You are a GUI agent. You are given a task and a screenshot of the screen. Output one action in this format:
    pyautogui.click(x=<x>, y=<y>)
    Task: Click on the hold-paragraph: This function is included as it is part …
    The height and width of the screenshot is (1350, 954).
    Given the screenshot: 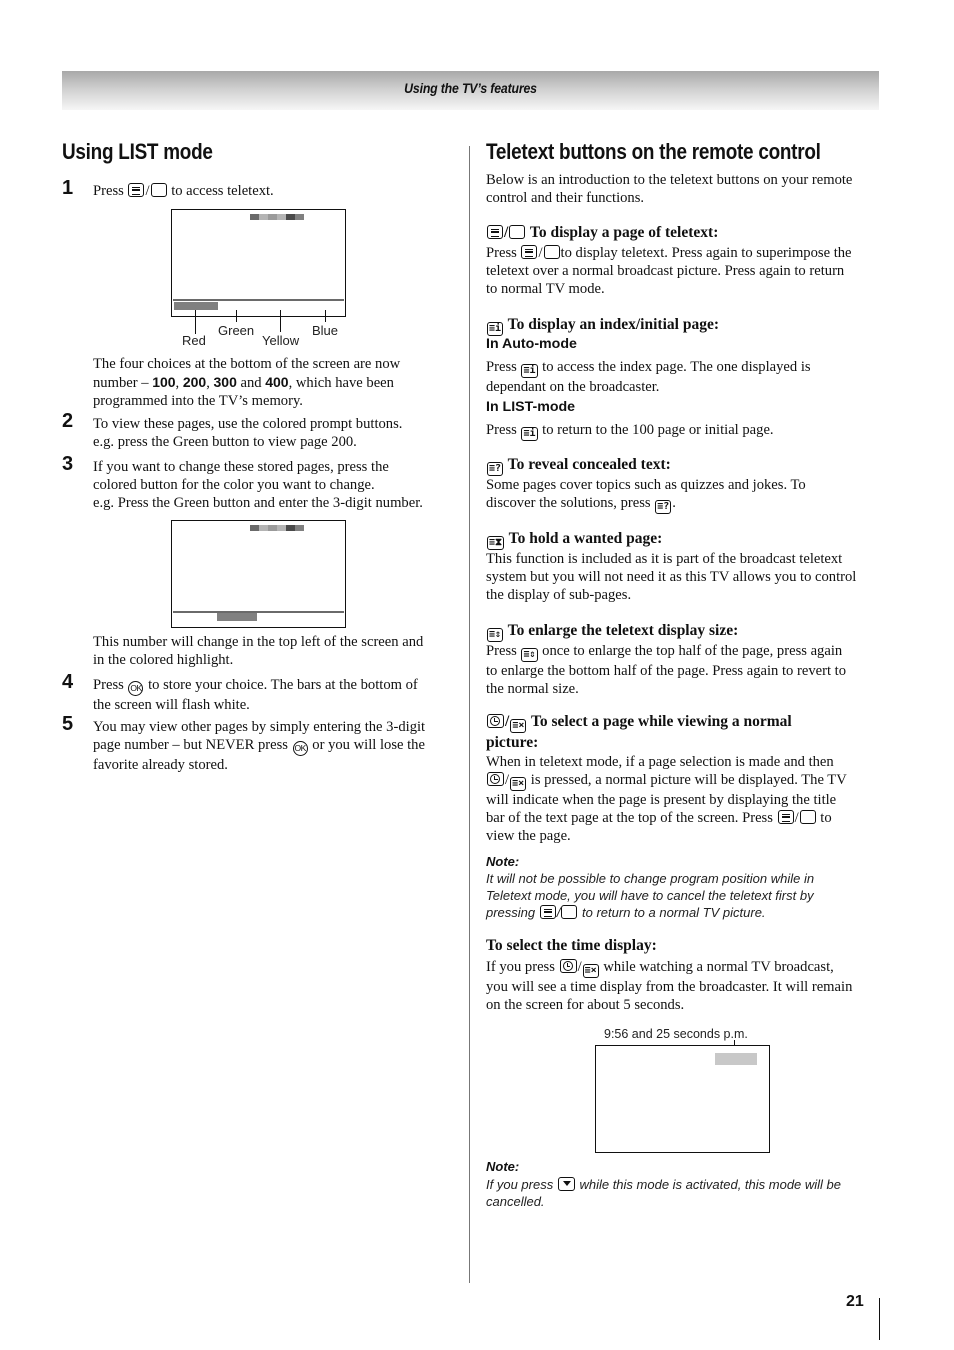 What is the action you would take?
    pyautogui.click(x=671, y=577)
    